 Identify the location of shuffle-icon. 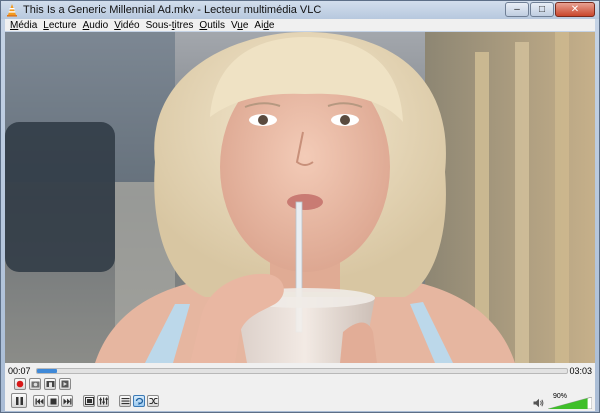
(153, 401).